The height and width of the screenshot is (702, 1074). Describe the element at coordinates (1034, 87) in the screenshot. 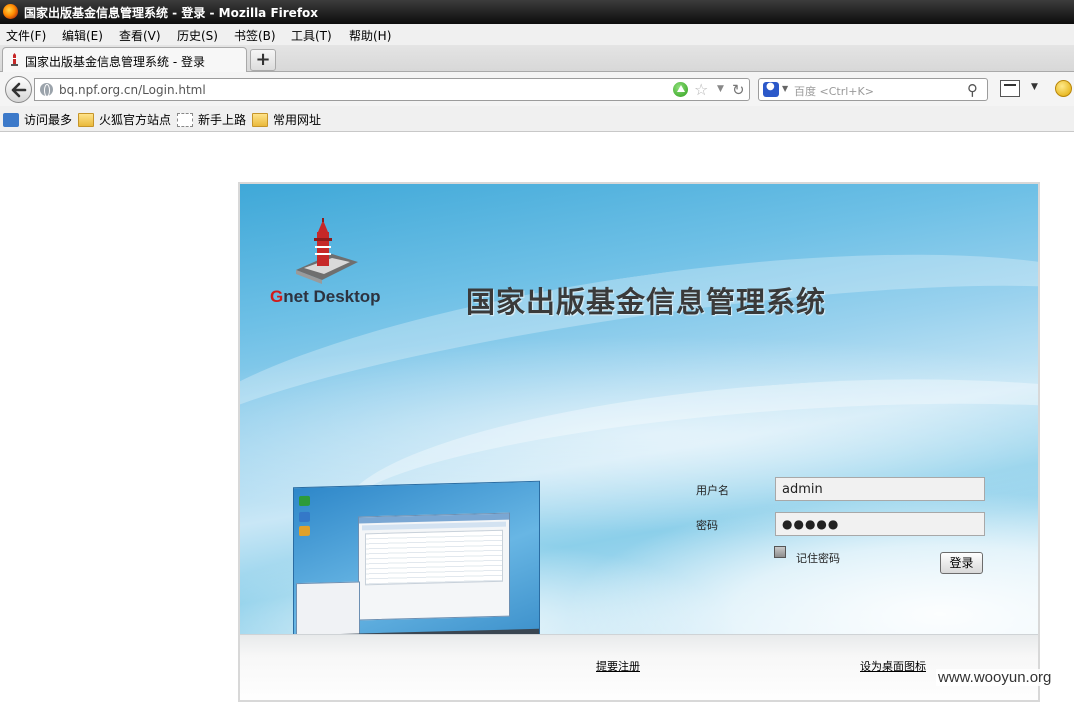

I see `tool-dropdown-icon: ▼` at that location.